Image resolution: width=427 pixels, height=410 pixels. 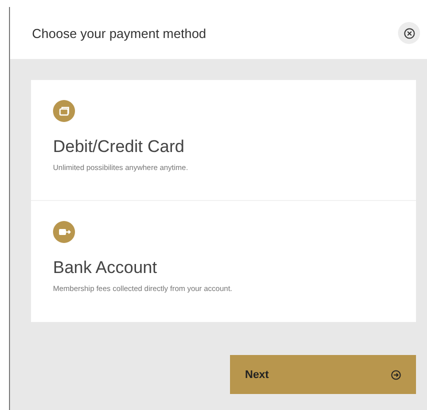 I want to click on close-icon, so click(x=409, y=33).